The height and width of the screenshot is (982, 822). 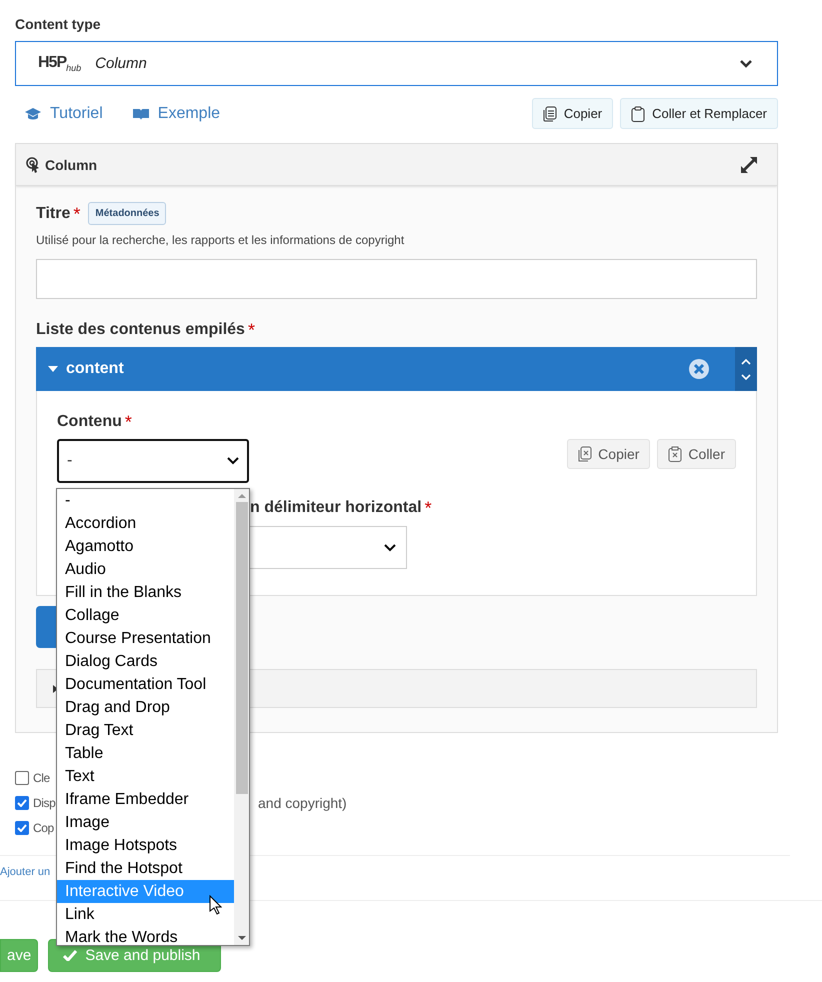 What do you see at coordinates (70, 955) in the screenshot?
I see `check-icon` at bounding box center [70, 955].